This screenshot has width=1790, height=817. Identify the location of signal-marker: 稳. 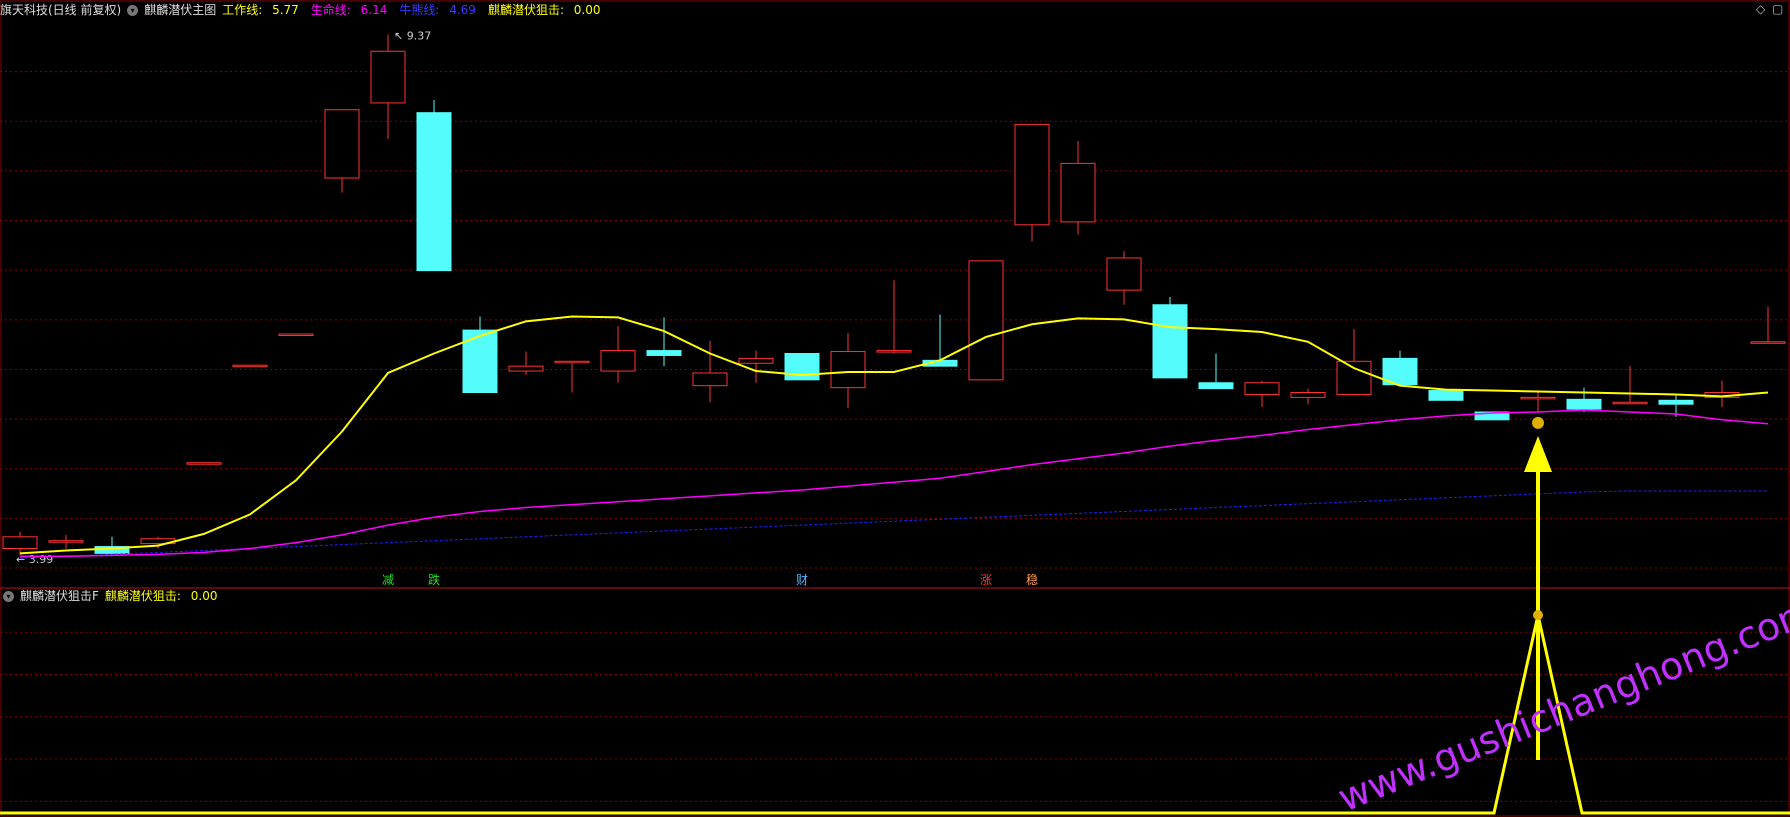
(1032, 579).